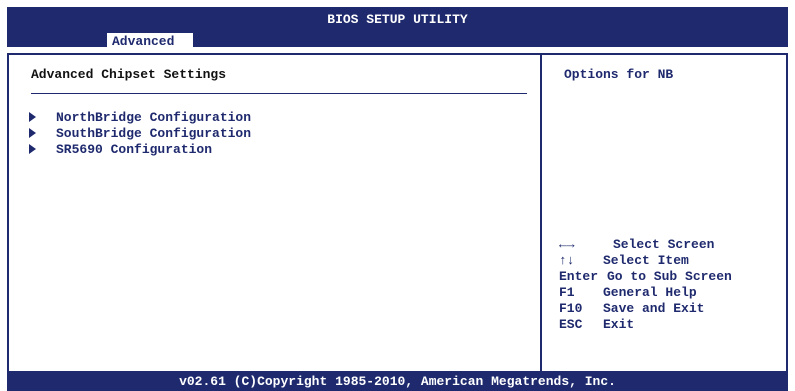 The image size is (795, 391). What do you see at coordinates (619, 324) in the screenshot?
I see `key-action: Exit` at bounding box center [619, 324].